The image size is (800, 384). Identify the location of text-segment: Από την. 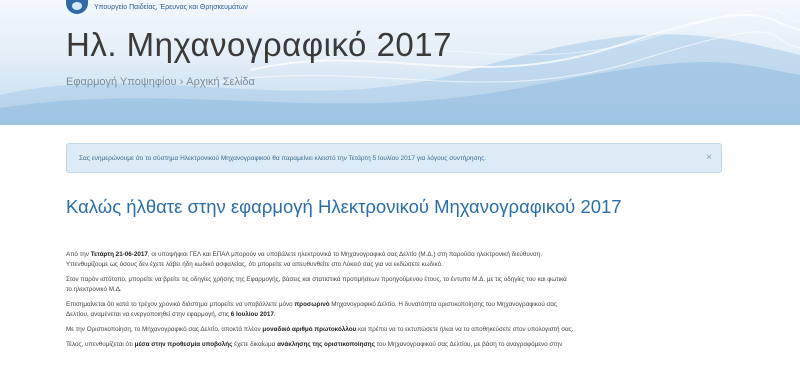
(78, 254).